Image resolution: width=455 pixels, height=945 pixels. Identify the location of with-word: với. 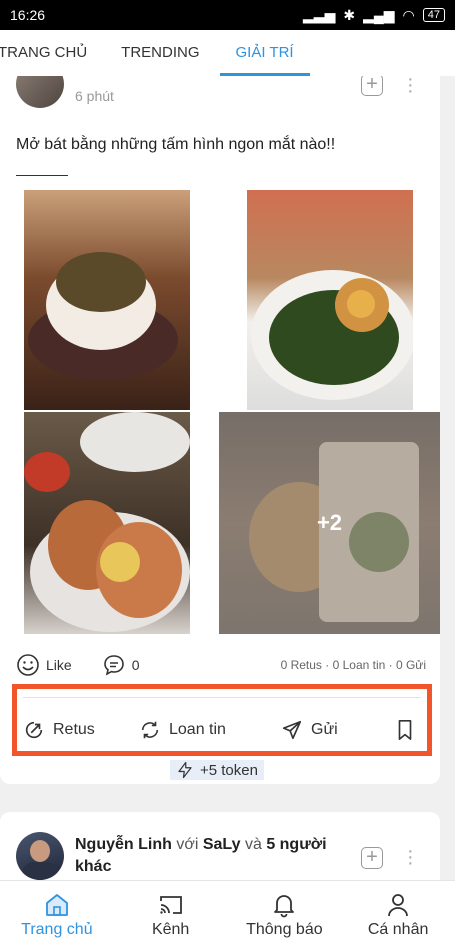
(187, 844).